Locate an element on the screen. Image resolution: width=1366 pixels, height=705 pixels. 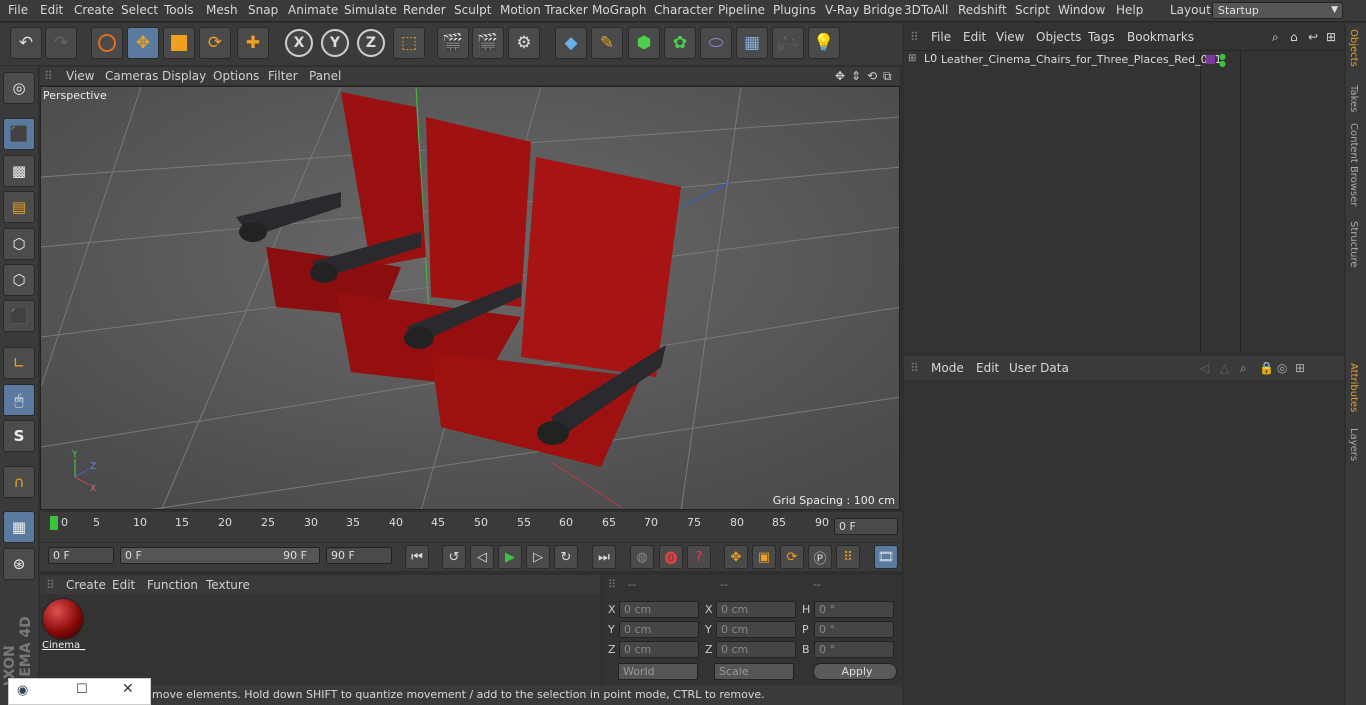
cube-icon: ◆ is located at coordinates (571, 43).